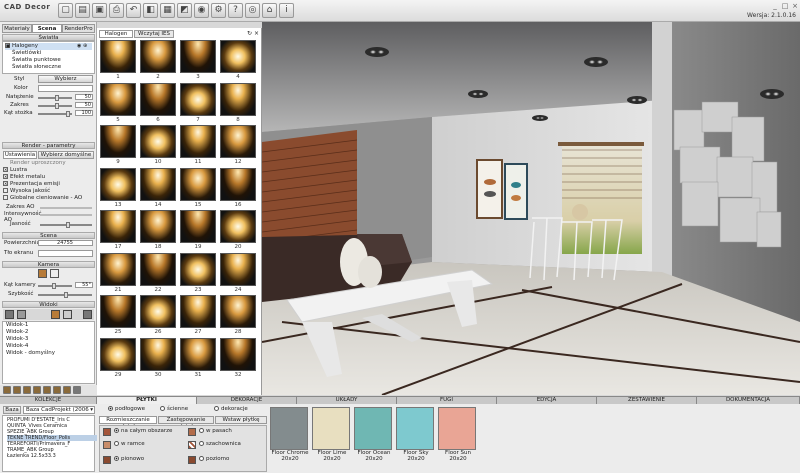 Image resolution: width=800 pixels, height=473 pixels. What do you see at coordinates (67, 314) in the screenshot?
I see `view-save-icon` at bounding box center [67, 314].